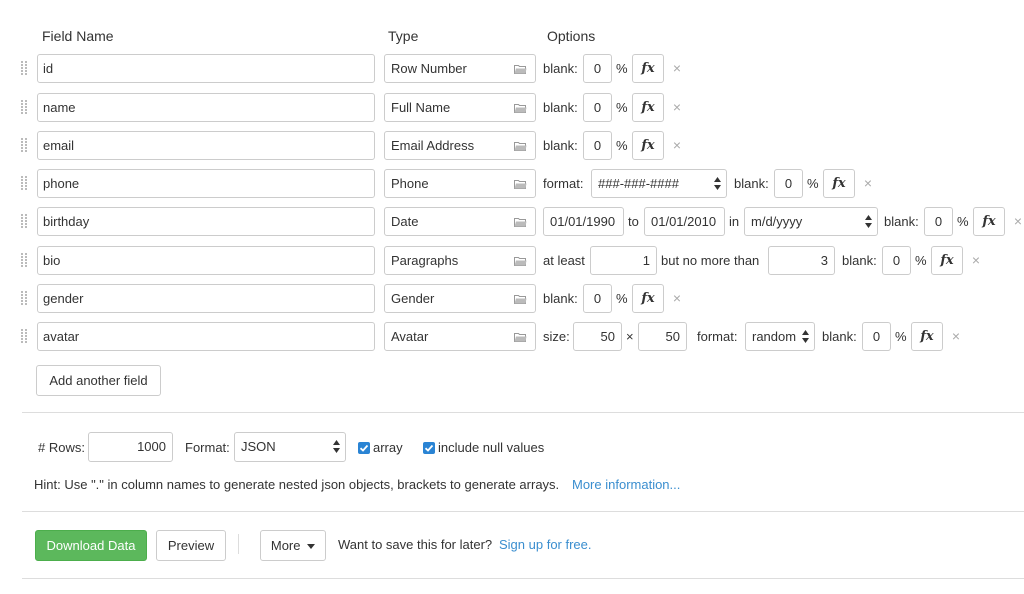  I want to click on field-type-button: Date, so click(460, 221).